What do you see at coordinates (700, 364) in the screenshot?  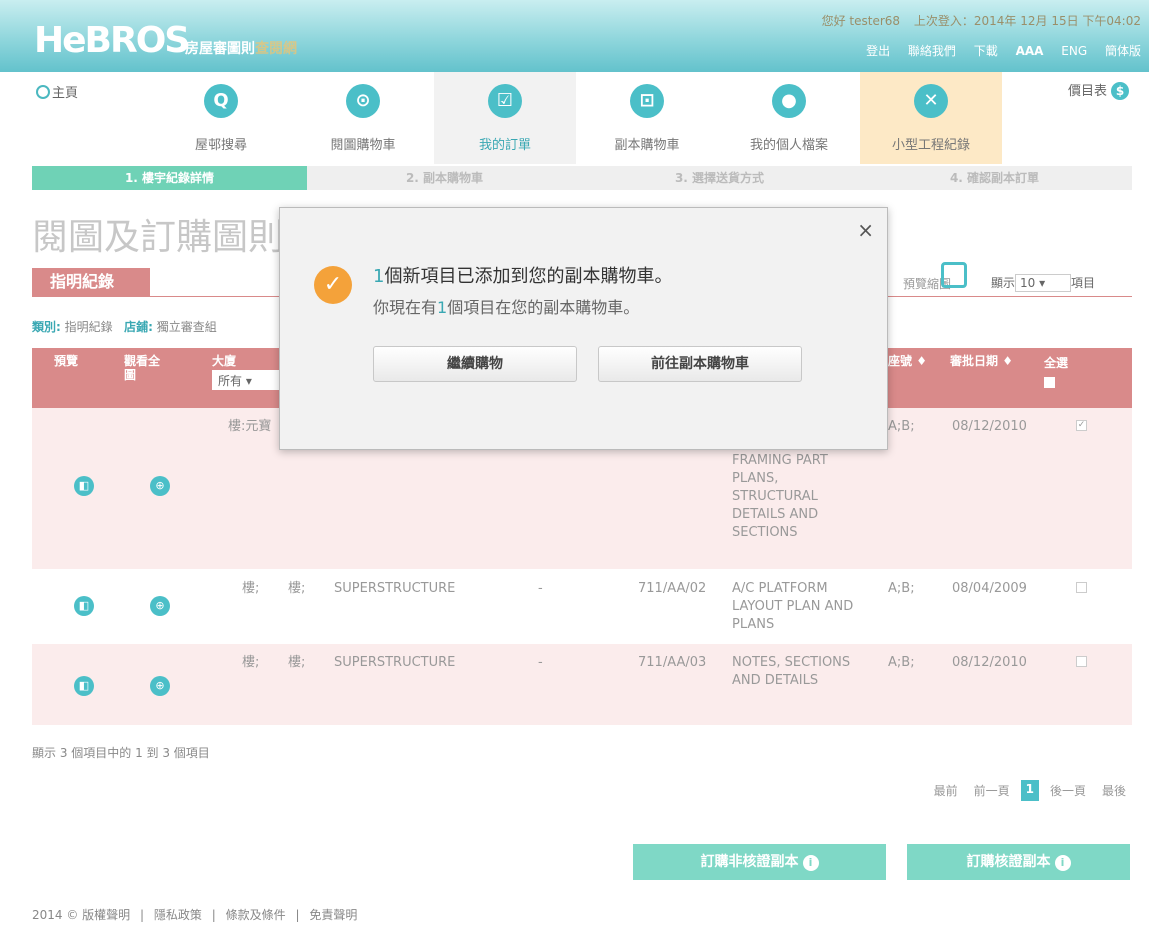 I see `go-to-copy-cart-button: 前往副本購物車` at bounding box center [700, 364].